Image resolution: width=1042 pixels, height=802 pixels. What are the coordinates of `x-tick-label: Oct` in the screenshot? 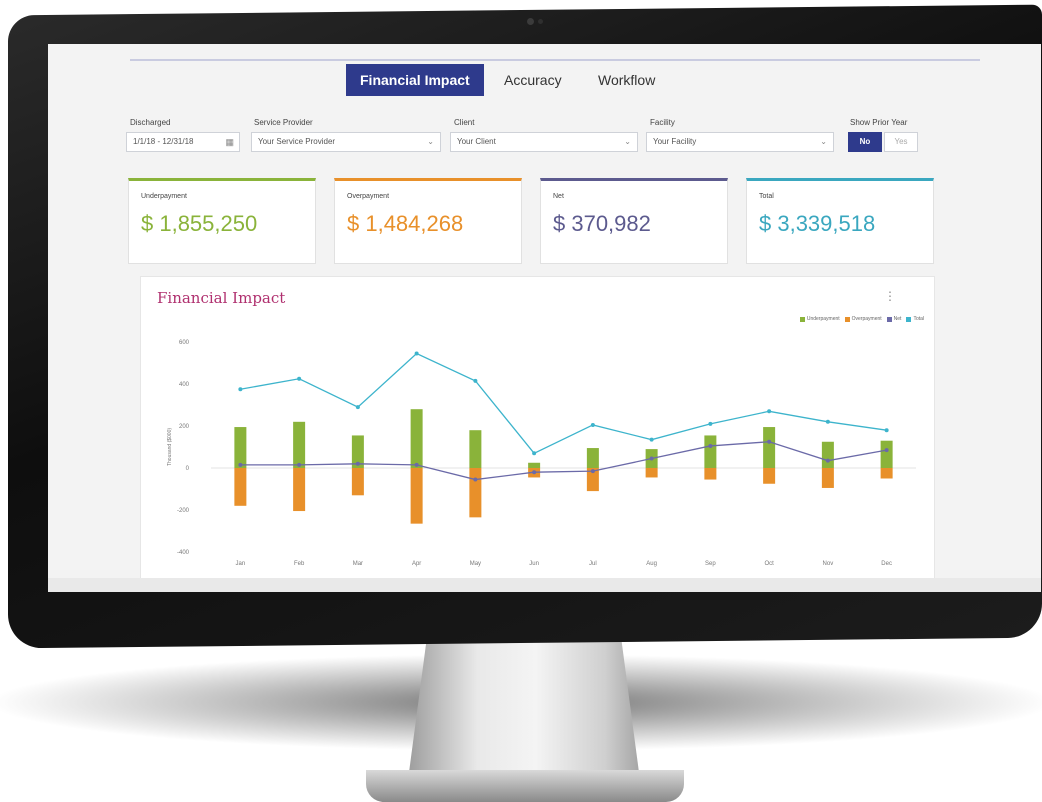 It's located at (769, 564).